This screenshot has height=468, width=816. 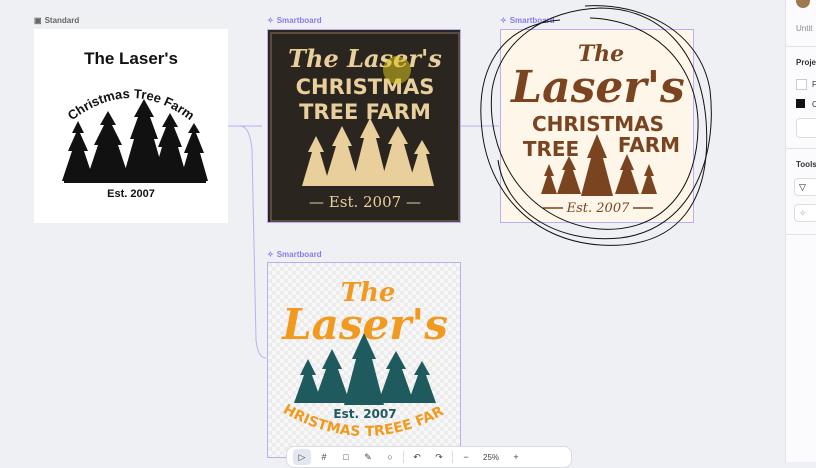 What do you see at coordinates (814, 104) in the screenshot?
I see `project-item2: C` at bounding box center [814, 104].